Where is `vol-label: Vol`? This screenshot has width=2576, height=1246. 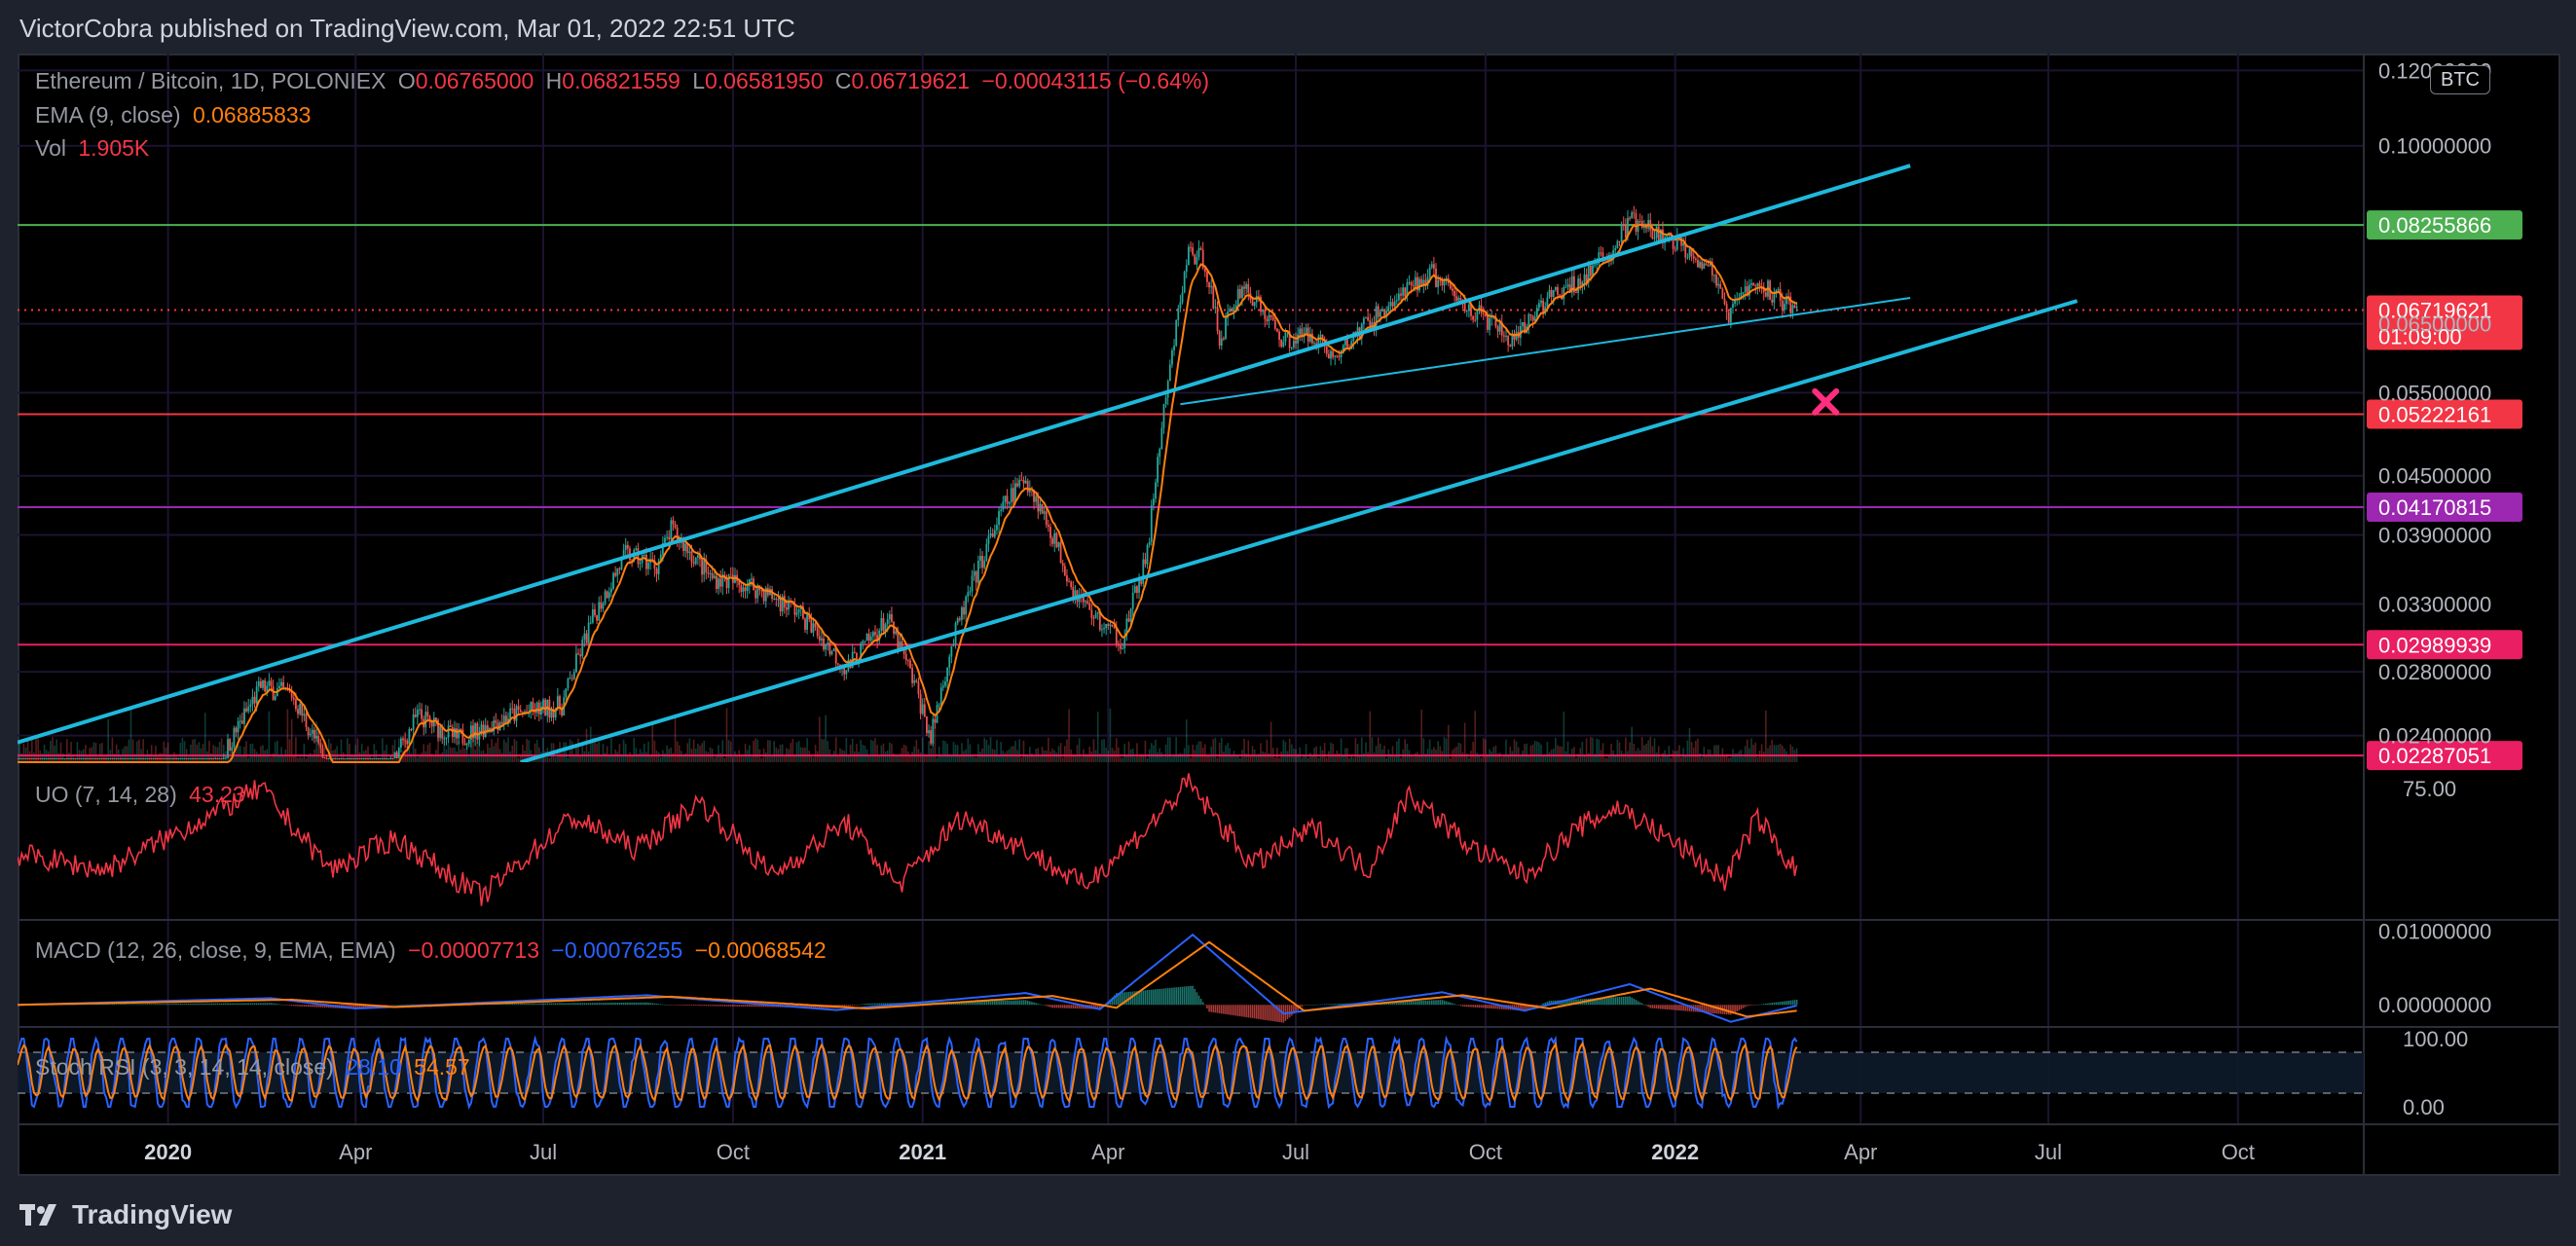
vol-label: Vol is located at coordinates (50, 148).